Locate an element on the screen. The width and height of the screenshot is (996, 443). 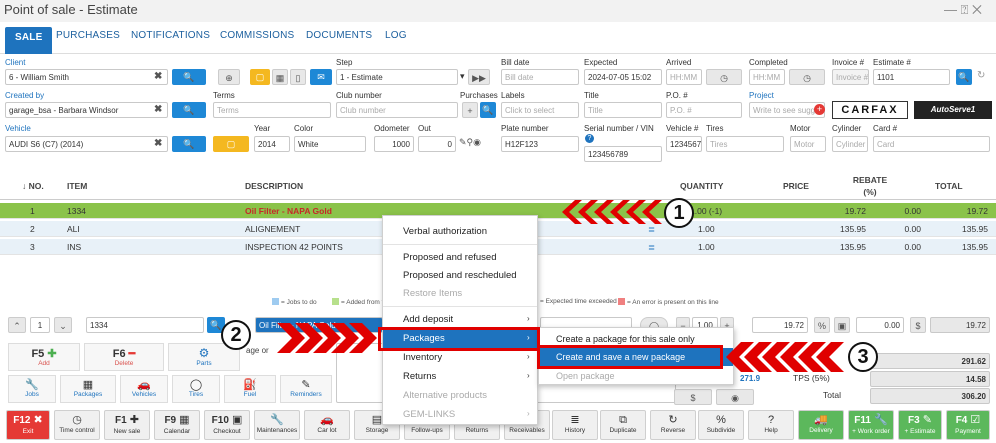
callout-number-2: 2 is located at coordinates (236, 335).